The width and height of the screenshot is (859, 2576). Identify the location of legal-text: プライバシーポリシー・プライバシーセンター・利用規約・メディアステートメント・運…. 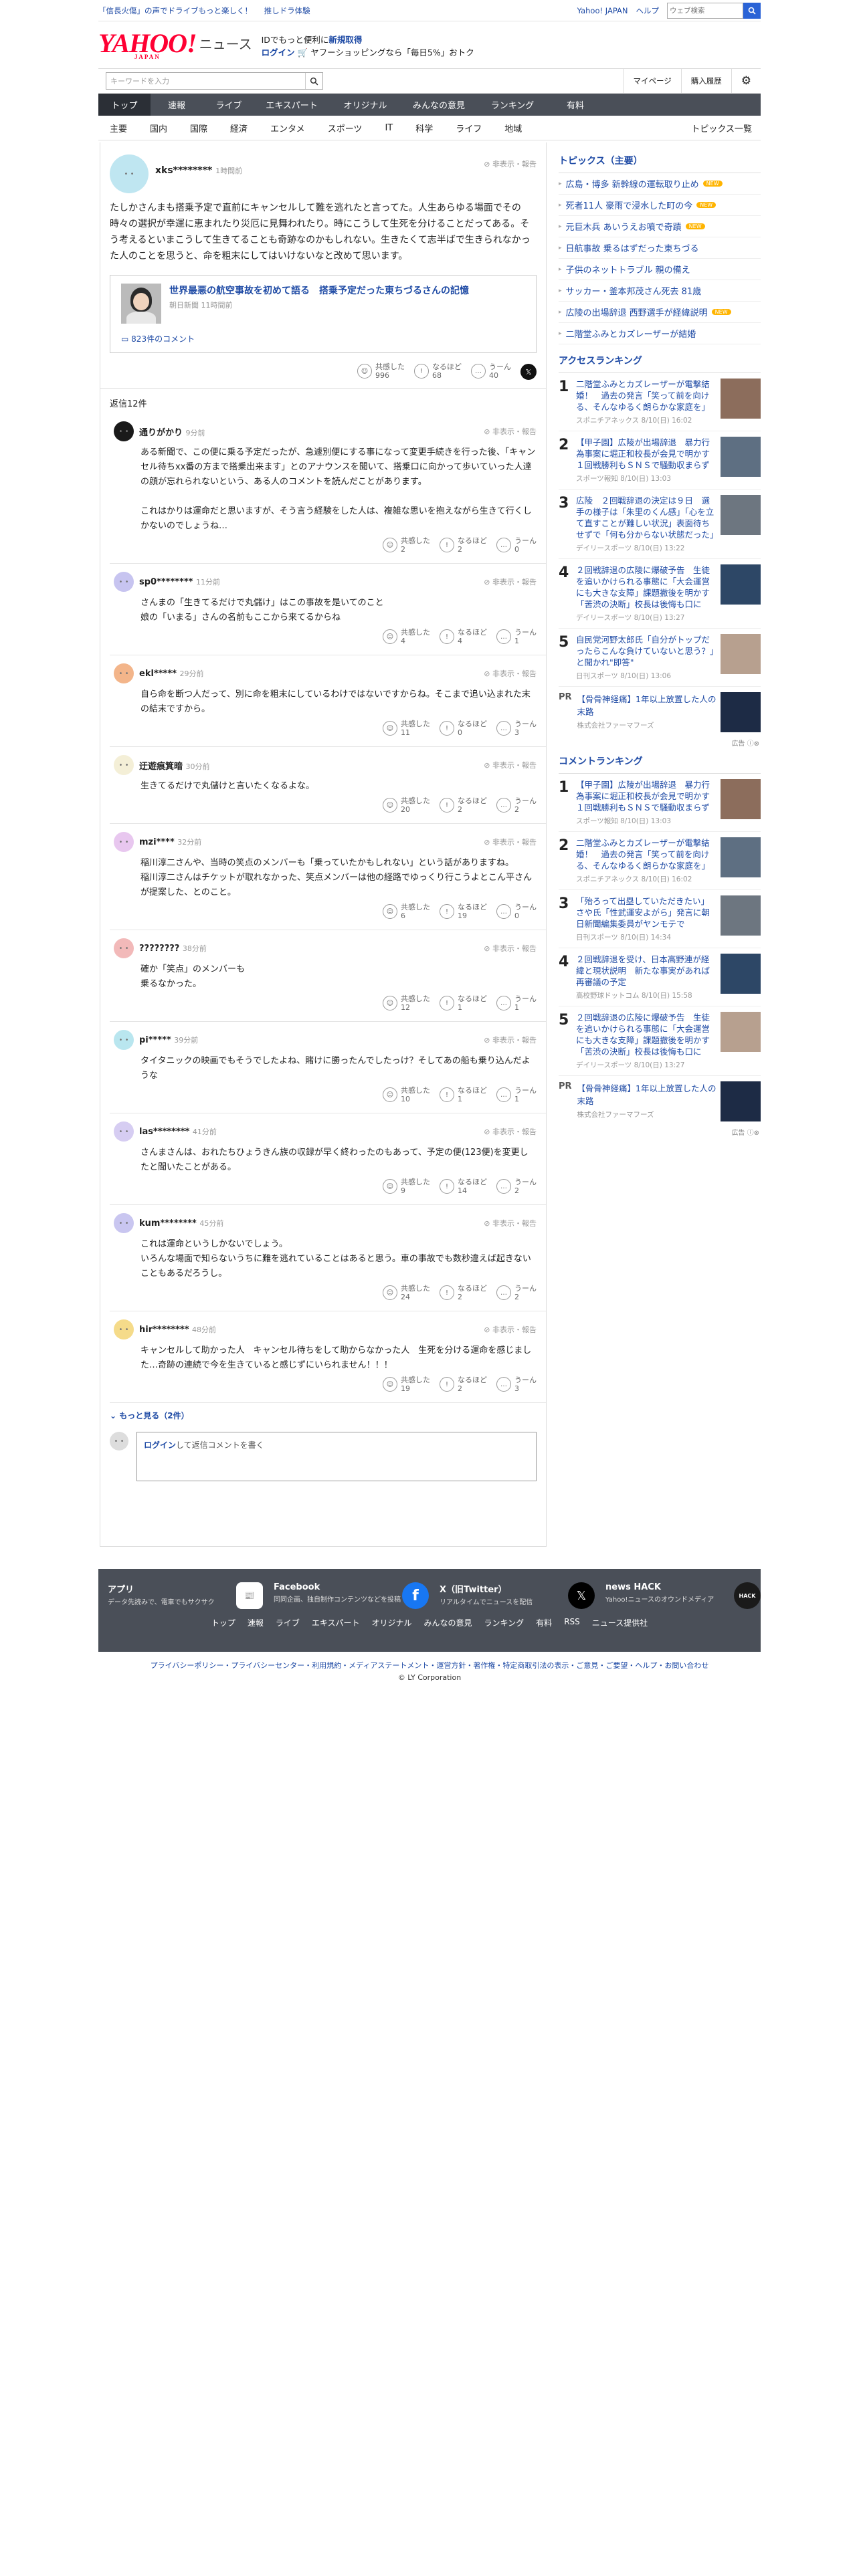
(429, 1665).